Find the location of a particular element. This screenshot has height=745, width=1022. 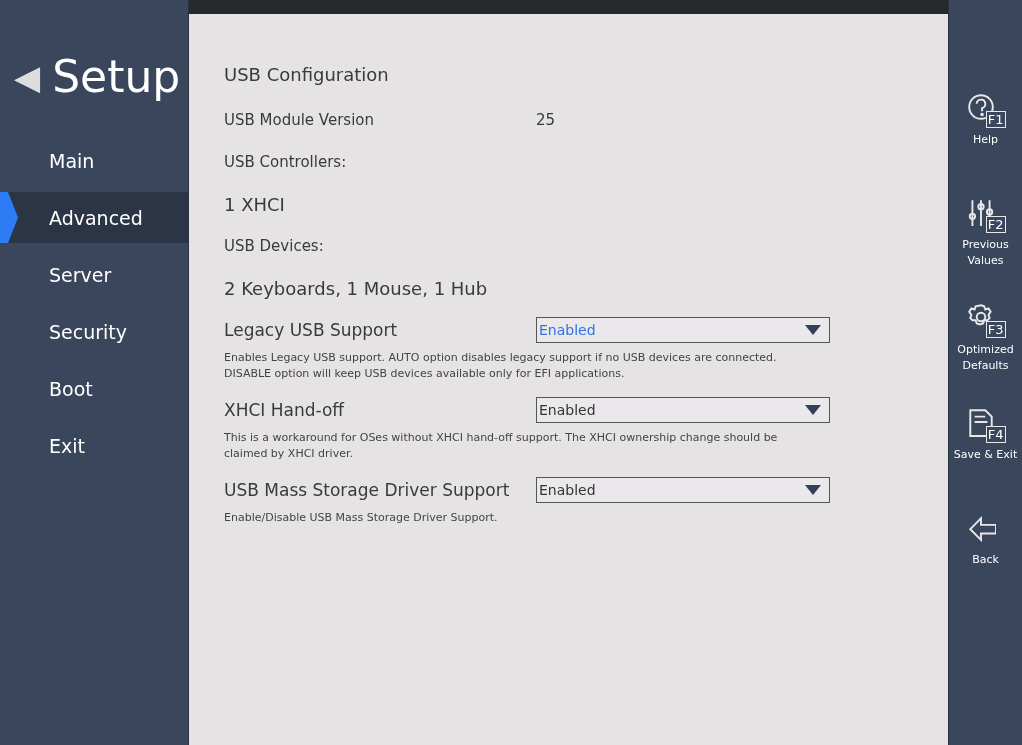

info-value: 1 XHCI is located at coordinates (254, 204).